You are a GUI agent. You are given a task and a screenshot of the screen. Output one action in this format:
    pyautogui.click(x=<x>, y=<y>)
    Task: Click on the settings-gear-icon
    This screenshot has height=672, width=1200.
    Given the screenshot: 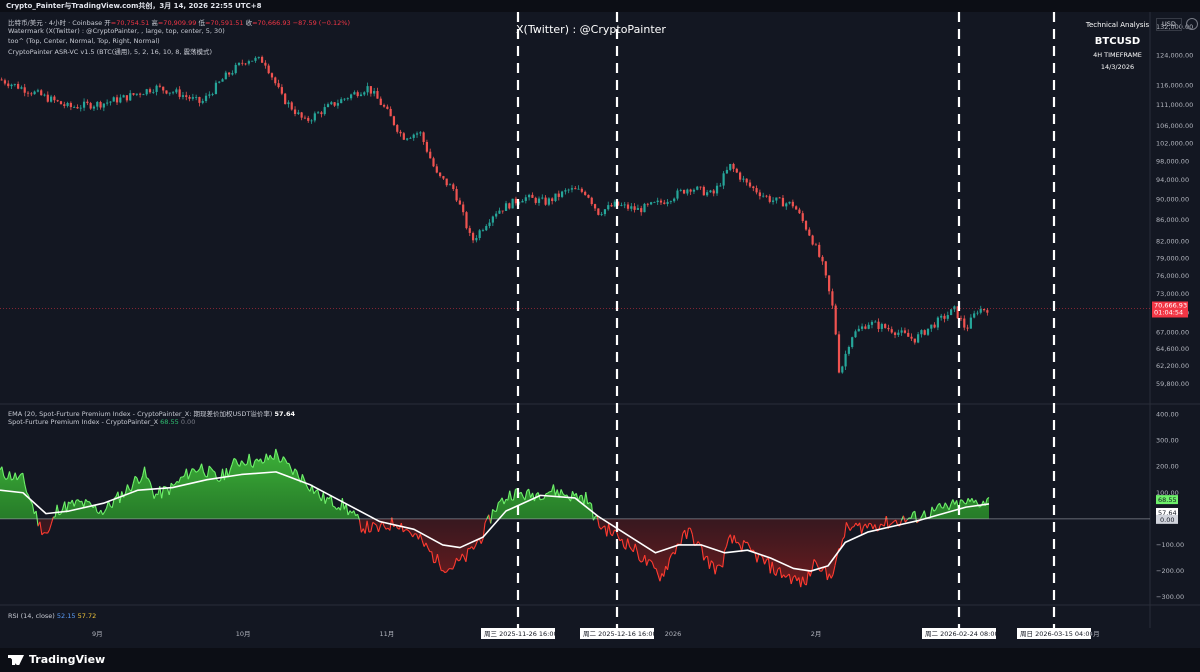 What is the action you would take?
    pyautogui.click(x=1192, y=24)
    